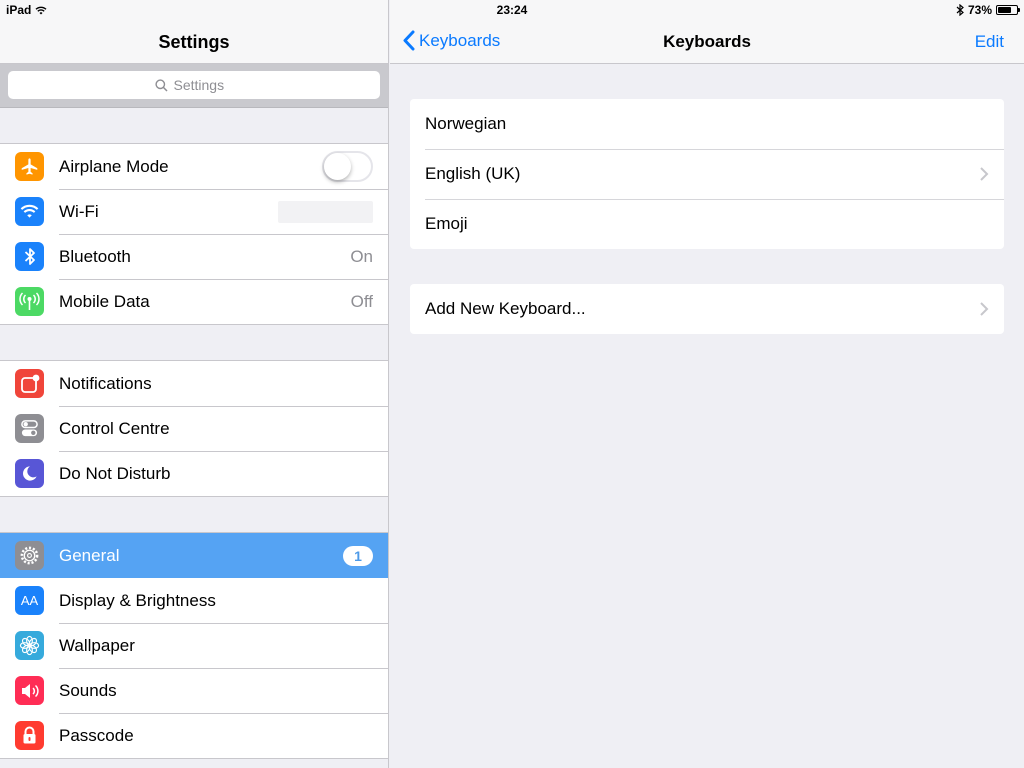 The height and width of the screenshot is (768, 1024). I want to click on sidebar-item-airplane-mode: Airplane Mode, so click(194, 166).